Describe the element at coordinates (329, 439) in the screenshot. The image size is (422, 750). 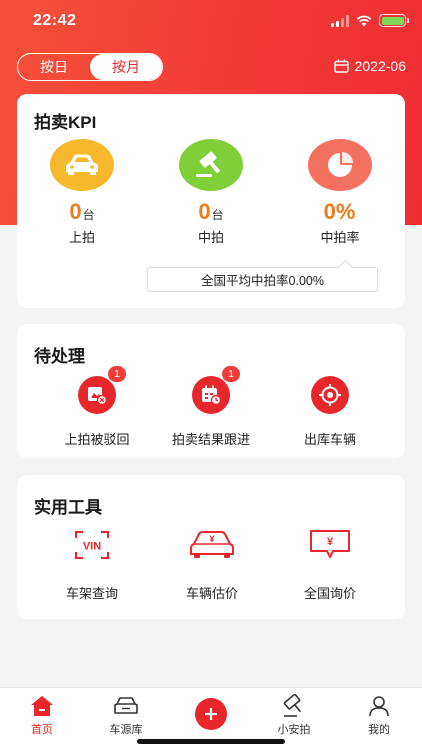
I see `todo-label: 出库车辆` at that location.